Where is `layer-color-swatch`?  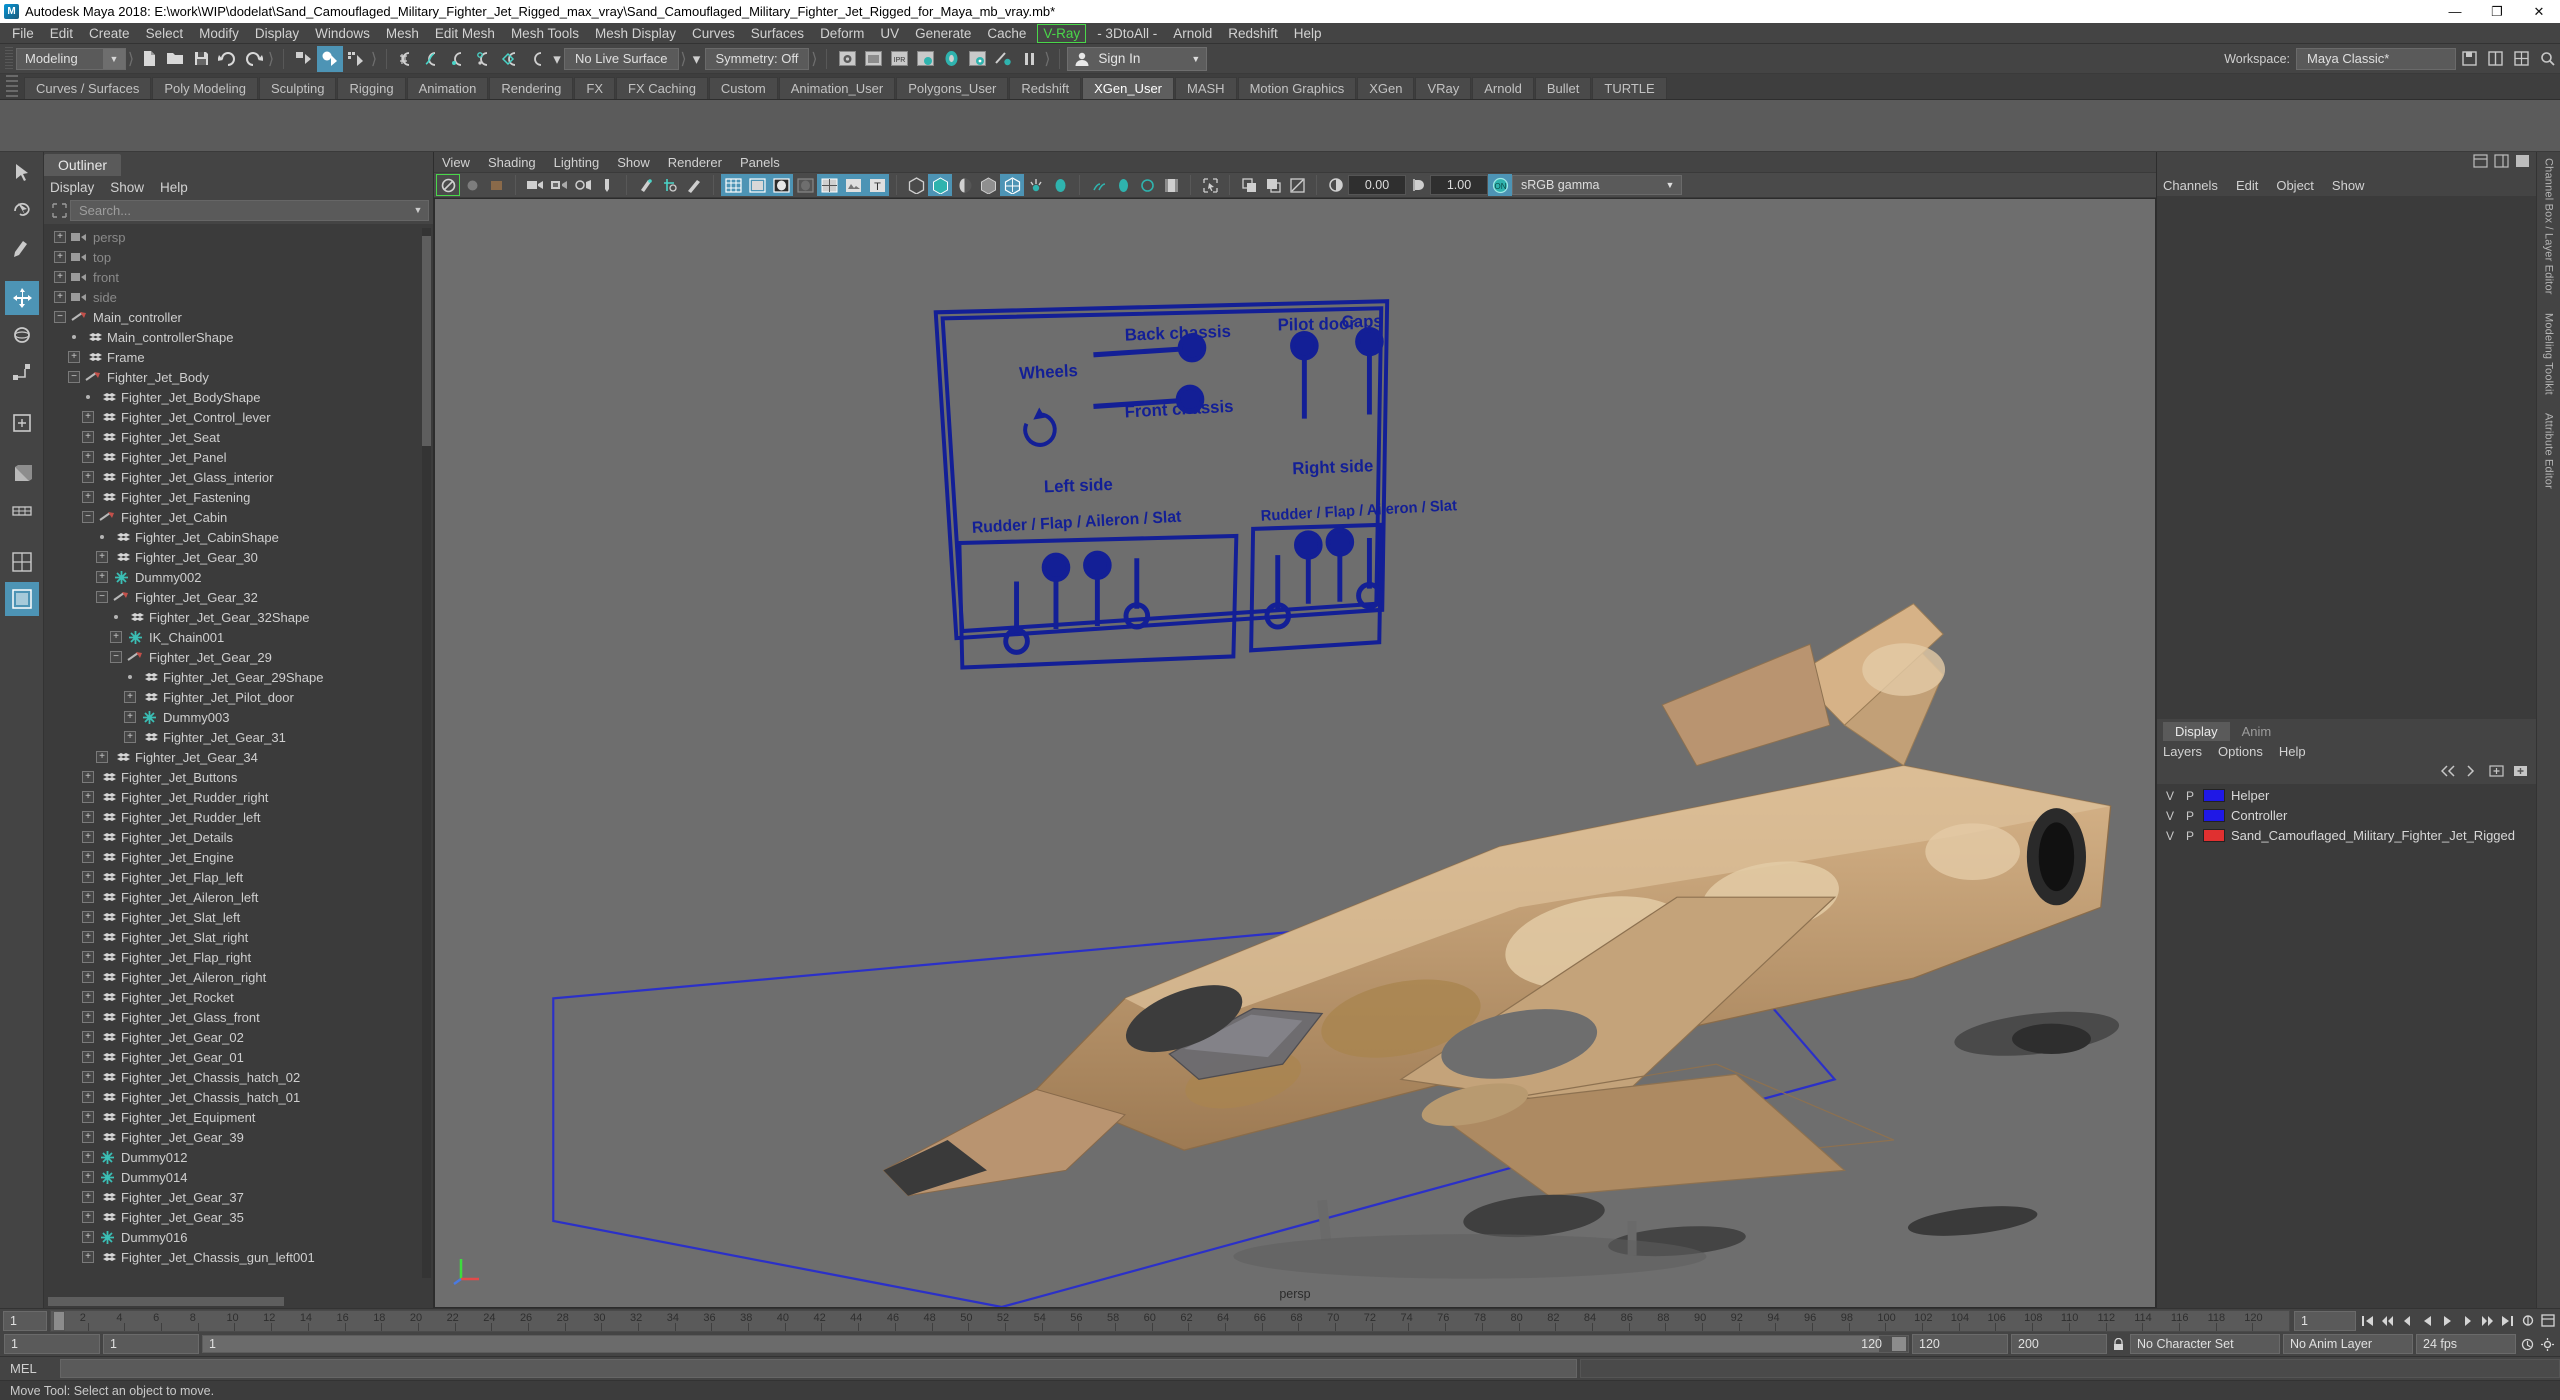 layer-color-swatch is located at coordinates (2214, 795).